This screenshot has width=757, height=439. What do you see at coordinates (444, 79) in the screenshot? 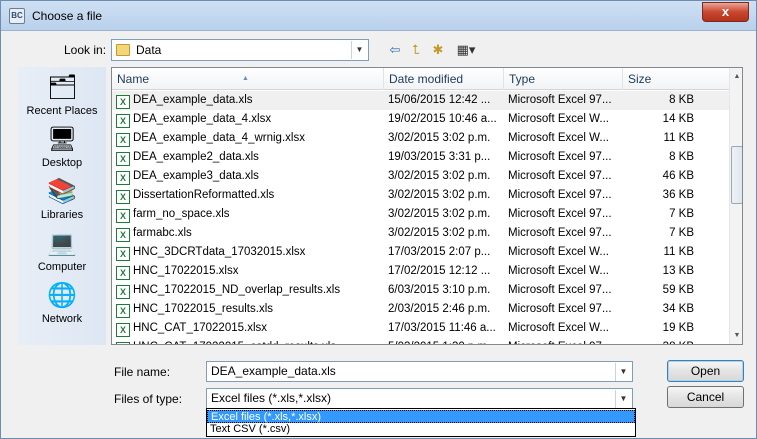
I see `column-header-date: Date modified` at bounding box center [444, 79].